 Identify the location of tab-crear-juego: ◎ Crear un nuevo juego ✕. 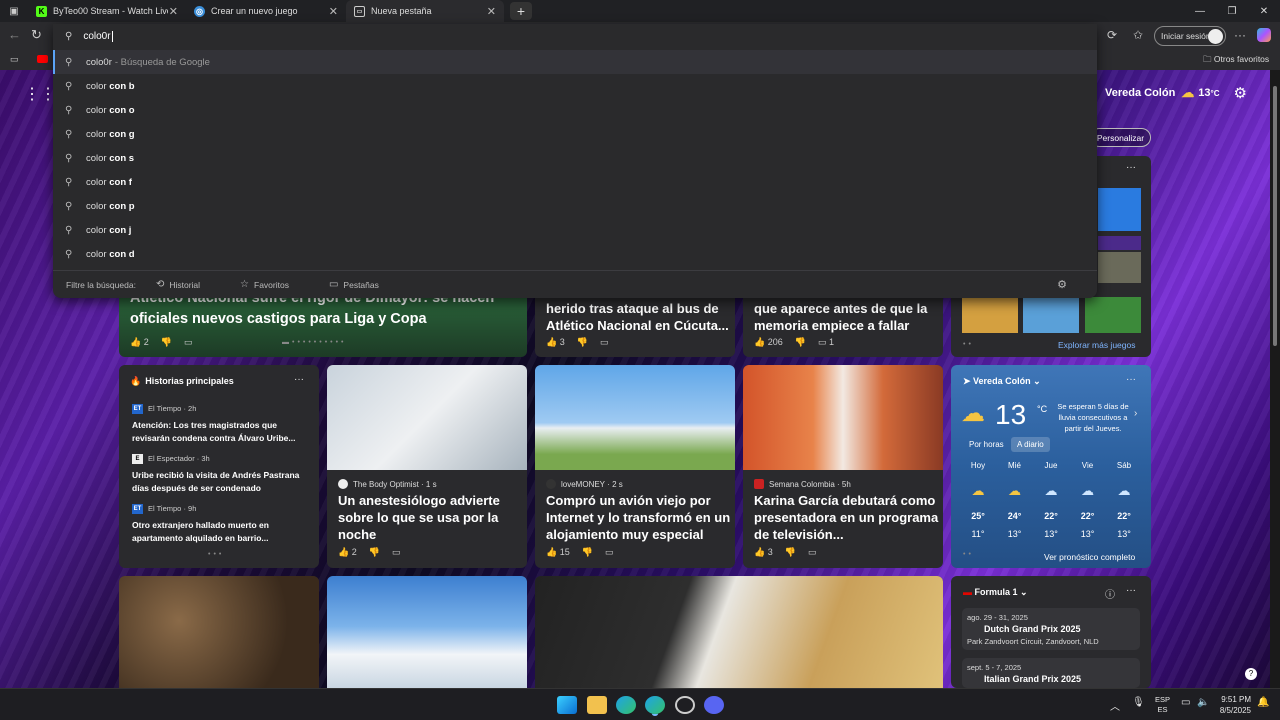
(266, 11).